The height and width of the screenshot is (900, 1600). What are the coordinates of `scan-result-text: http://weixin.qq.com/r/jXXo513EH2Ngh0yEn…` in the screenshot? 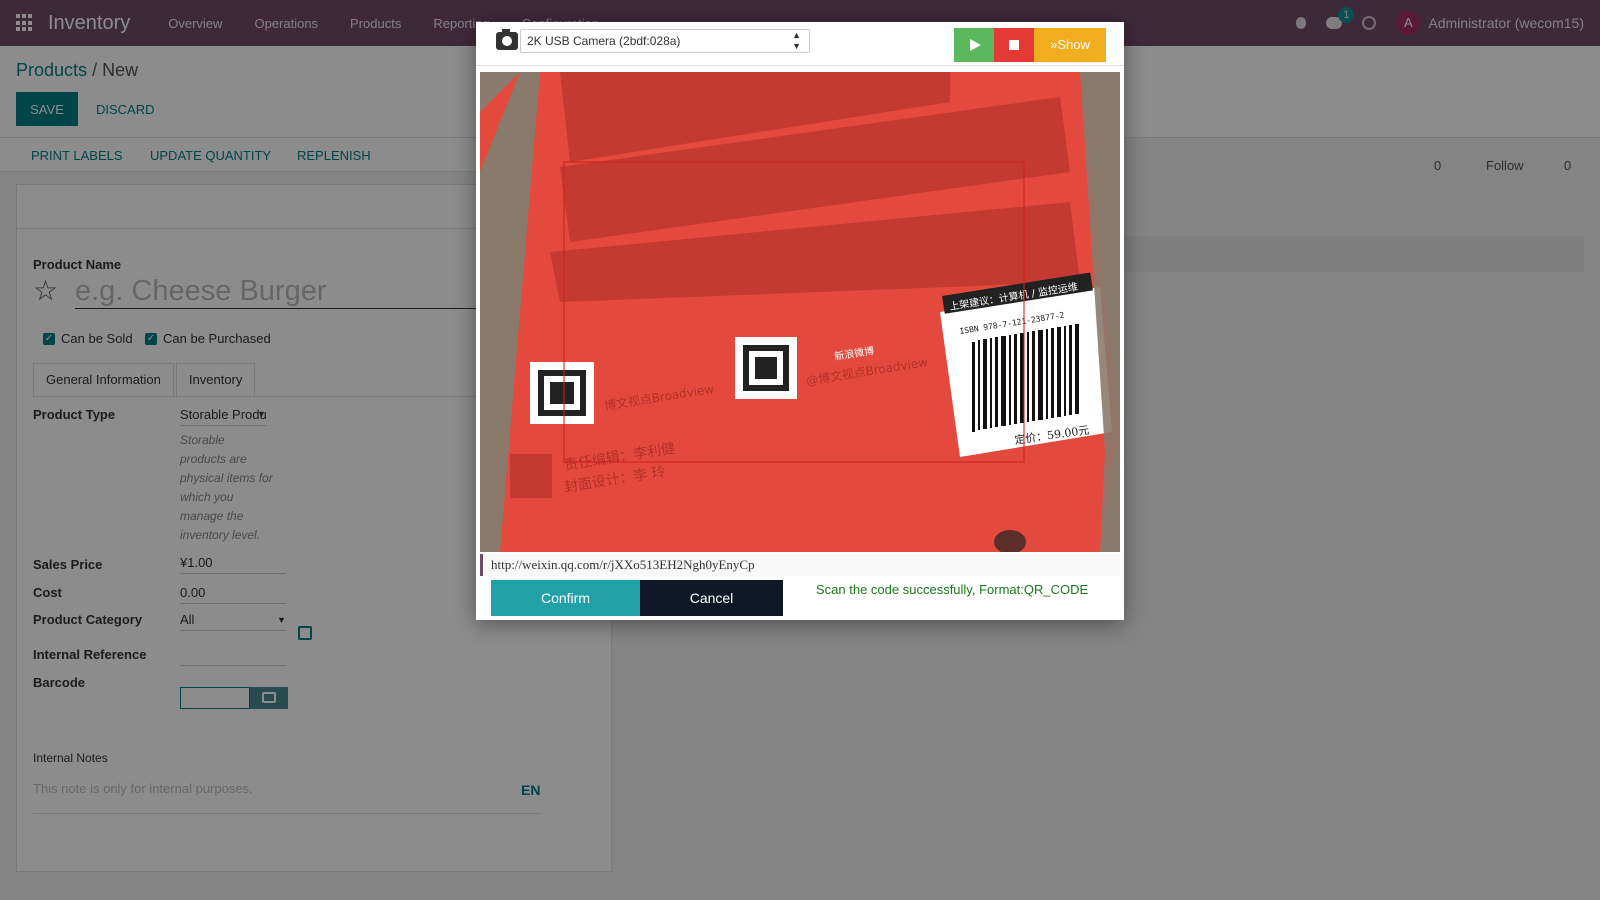 It's located at (800, 565).